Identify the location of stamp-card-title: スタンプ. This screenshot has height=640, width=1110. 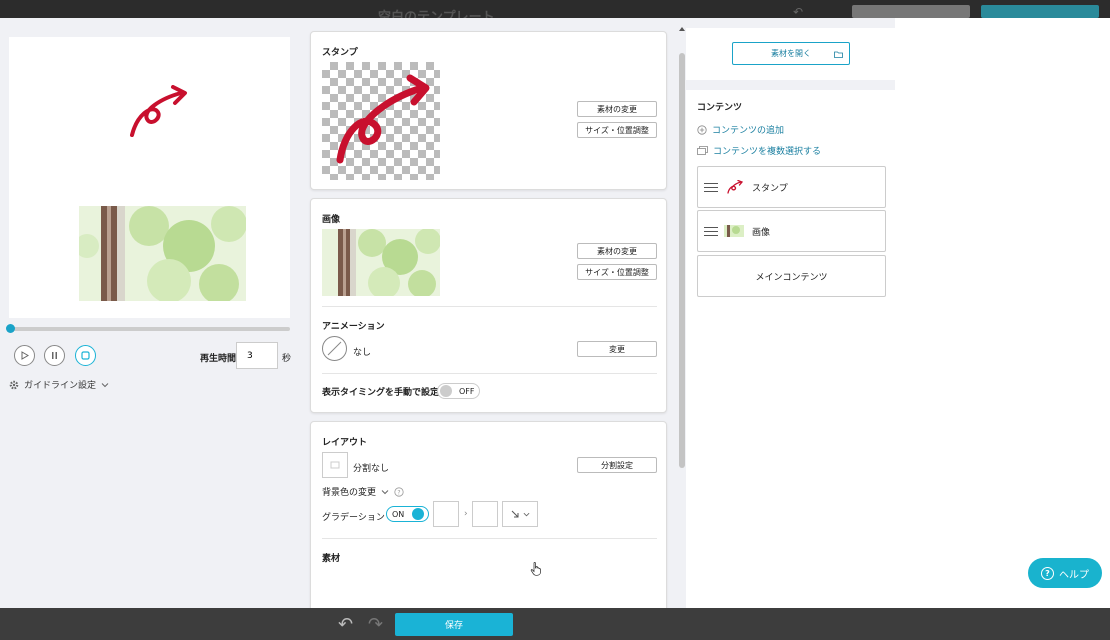
(340, 53).